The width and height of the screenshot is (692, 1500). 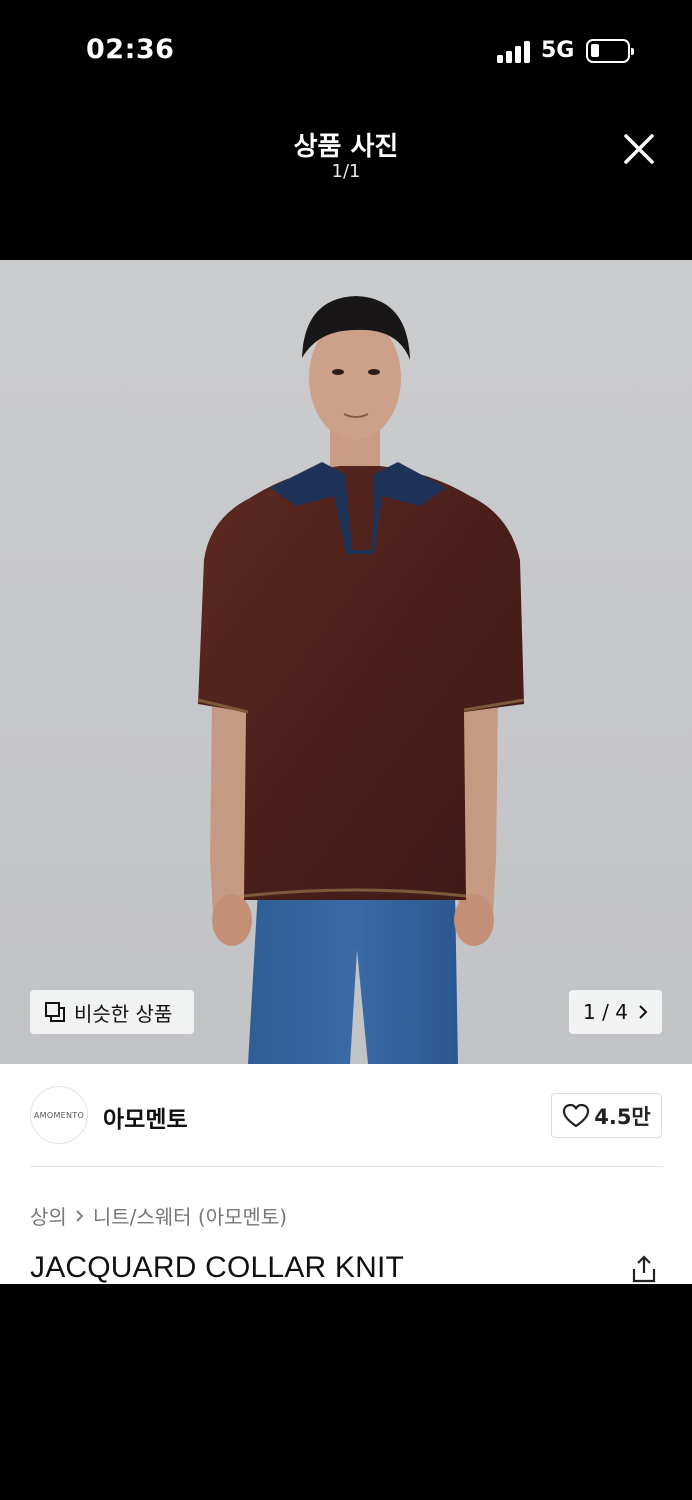 I want to click on similar-items-button: 비슷한 상품, so click(x=112, y=1012).